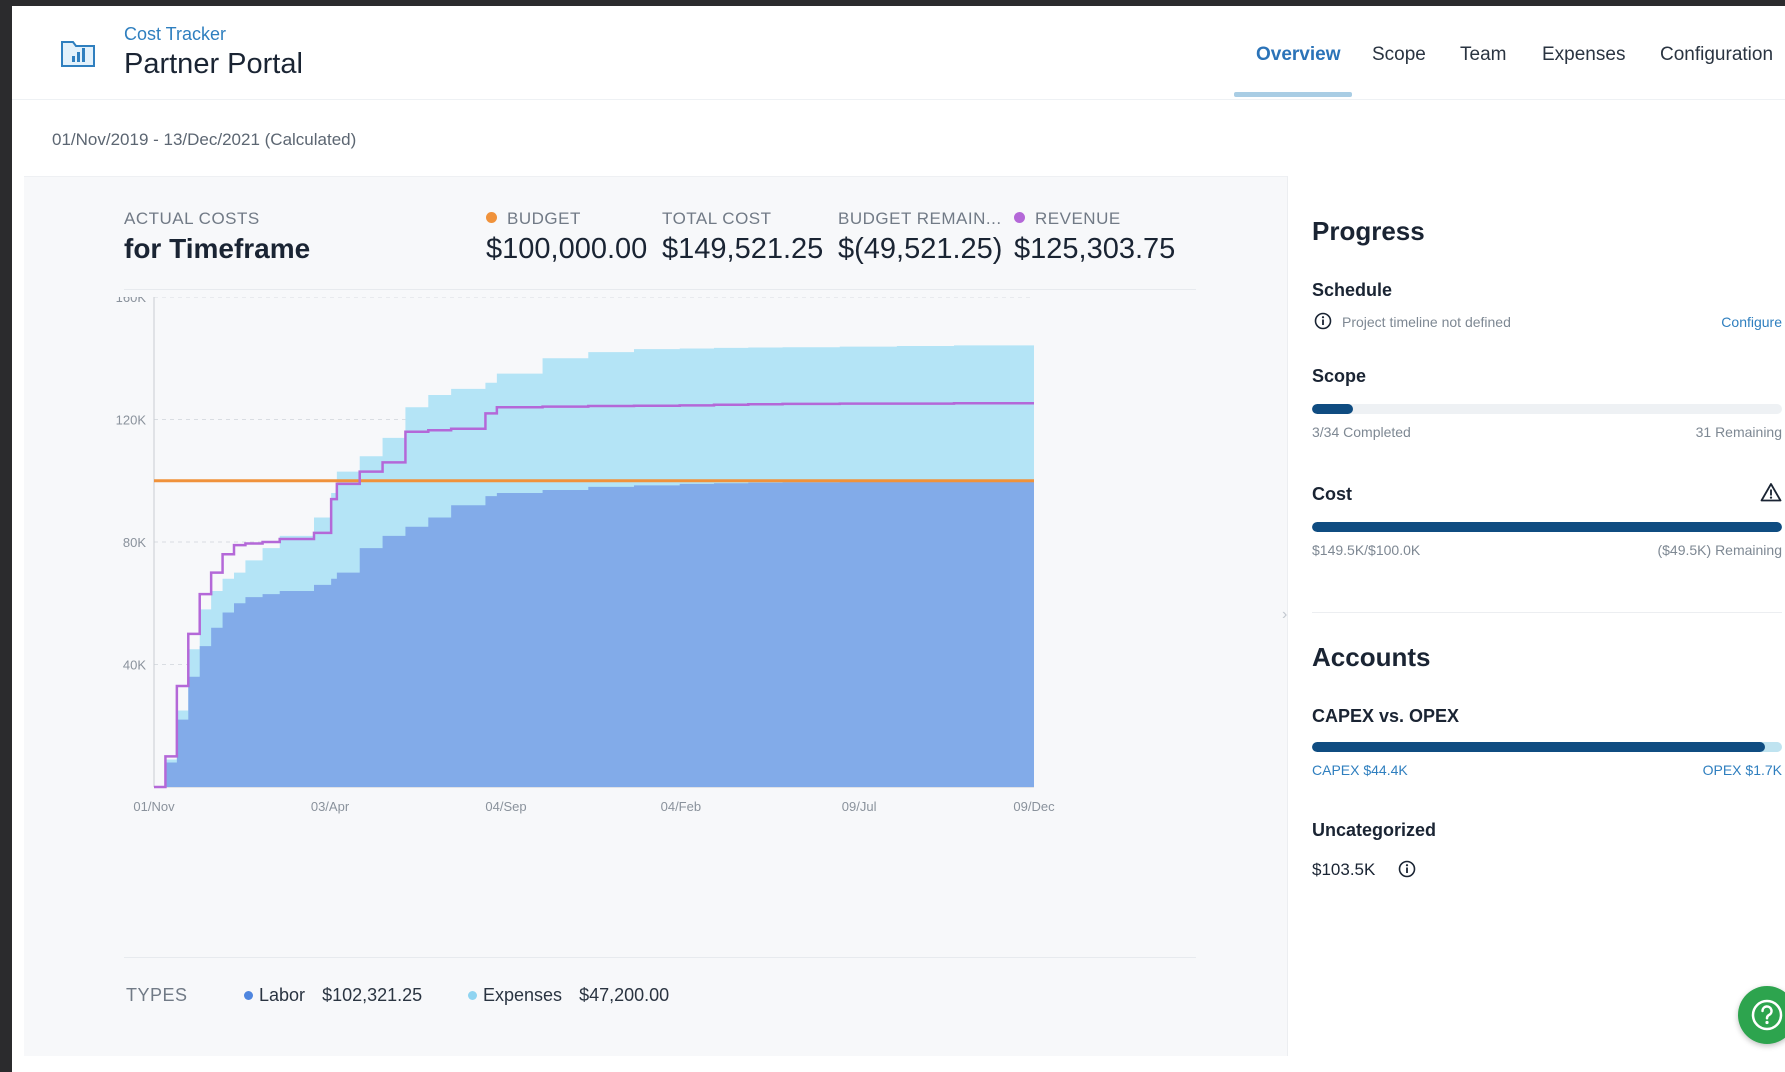 Image resolution: width=1785 pixels, height=1072 pixels. What do you see at coordinates (1361, 432) in the screenshot?
I see `scope-completed-text: 3/34 Completed` at bounding box center [1361, 432].